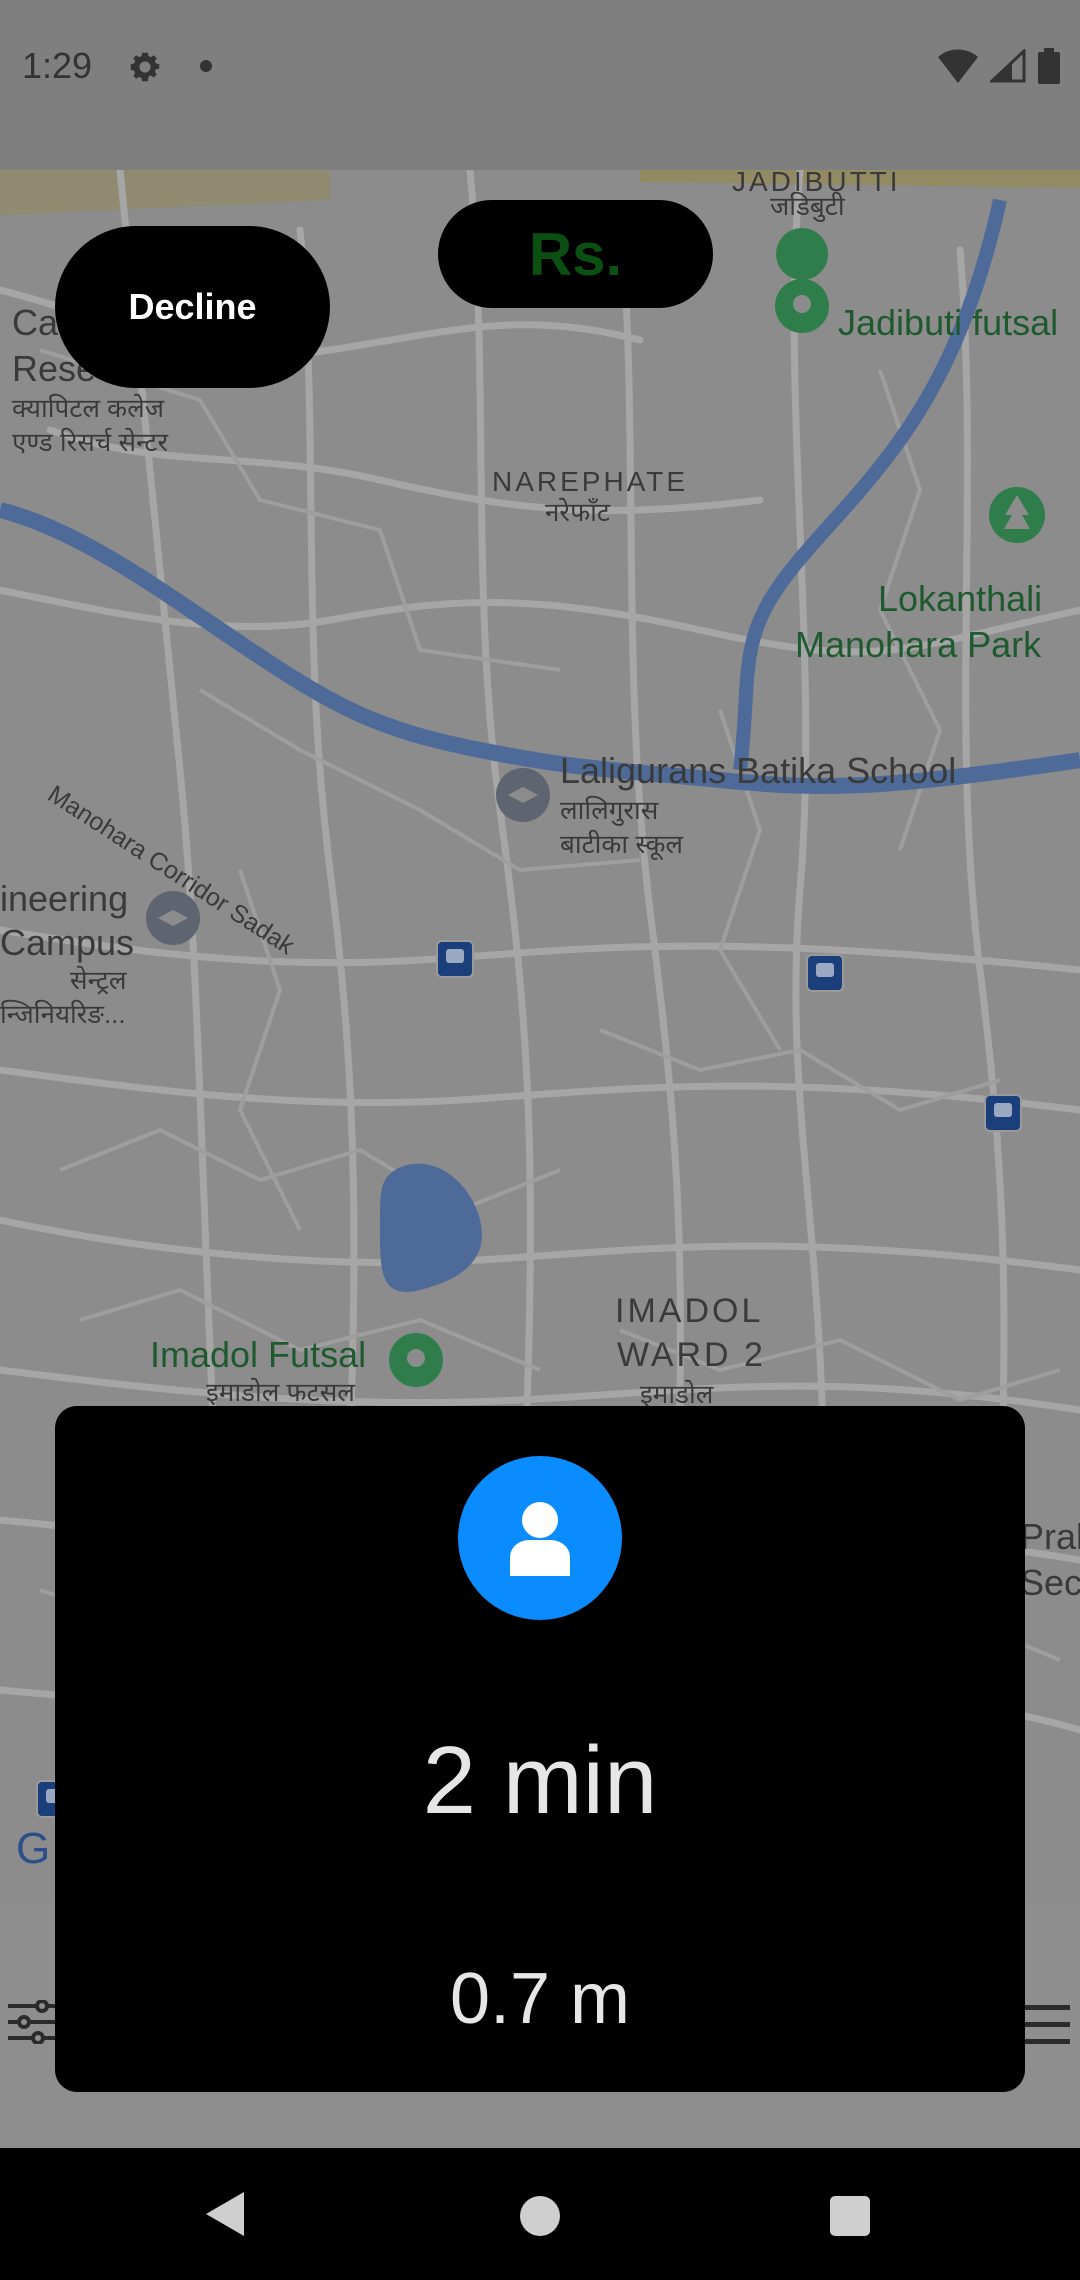  I want to click on settings-gear-icon, so click(145, 67).